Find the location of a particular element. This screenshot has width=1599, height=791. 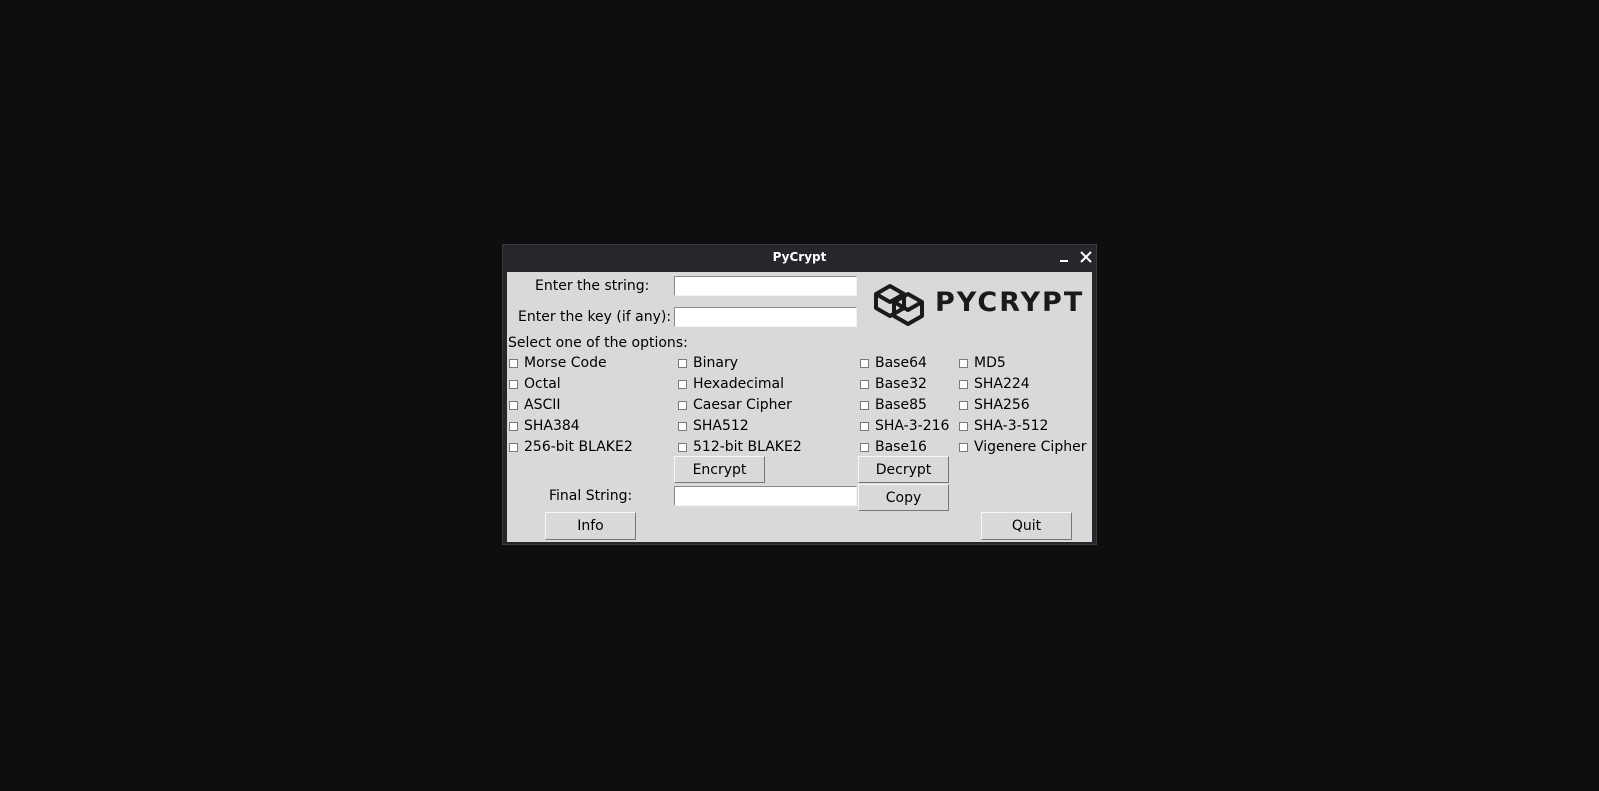

option-caesar-cipher: Caesar Cipher is located at coordinates (735, 405).